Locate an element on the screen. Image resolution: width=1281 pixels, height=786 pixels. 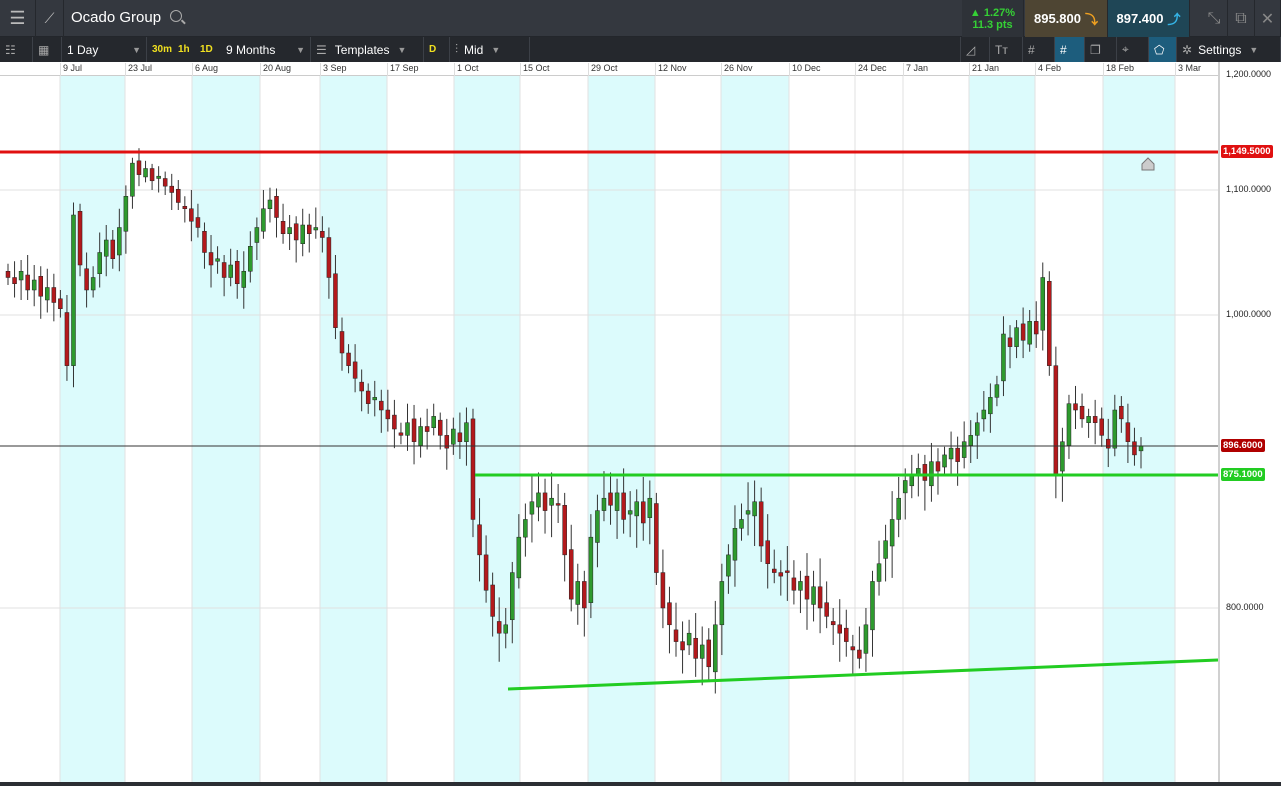
d-button: D is located at coordinates (437, 49).